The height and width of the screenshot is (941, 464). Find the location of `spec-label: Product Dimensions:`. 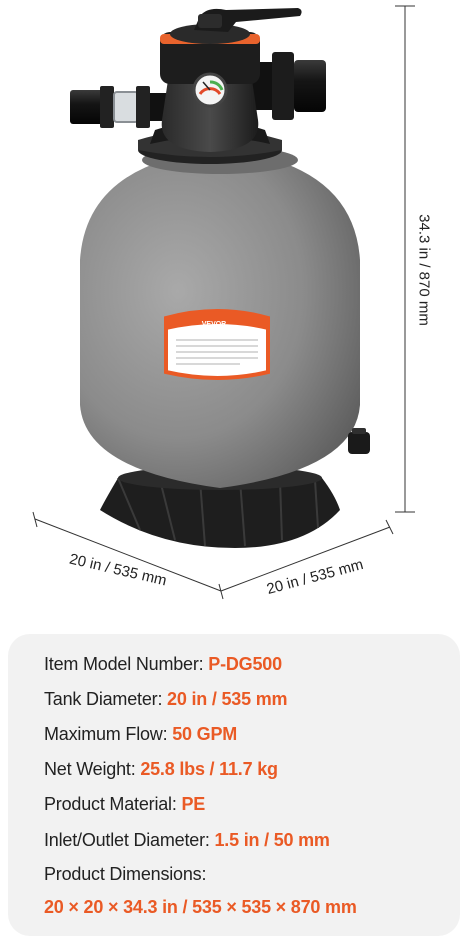

spec-label: Product Dimensions: is located at coordinates (125, 874).